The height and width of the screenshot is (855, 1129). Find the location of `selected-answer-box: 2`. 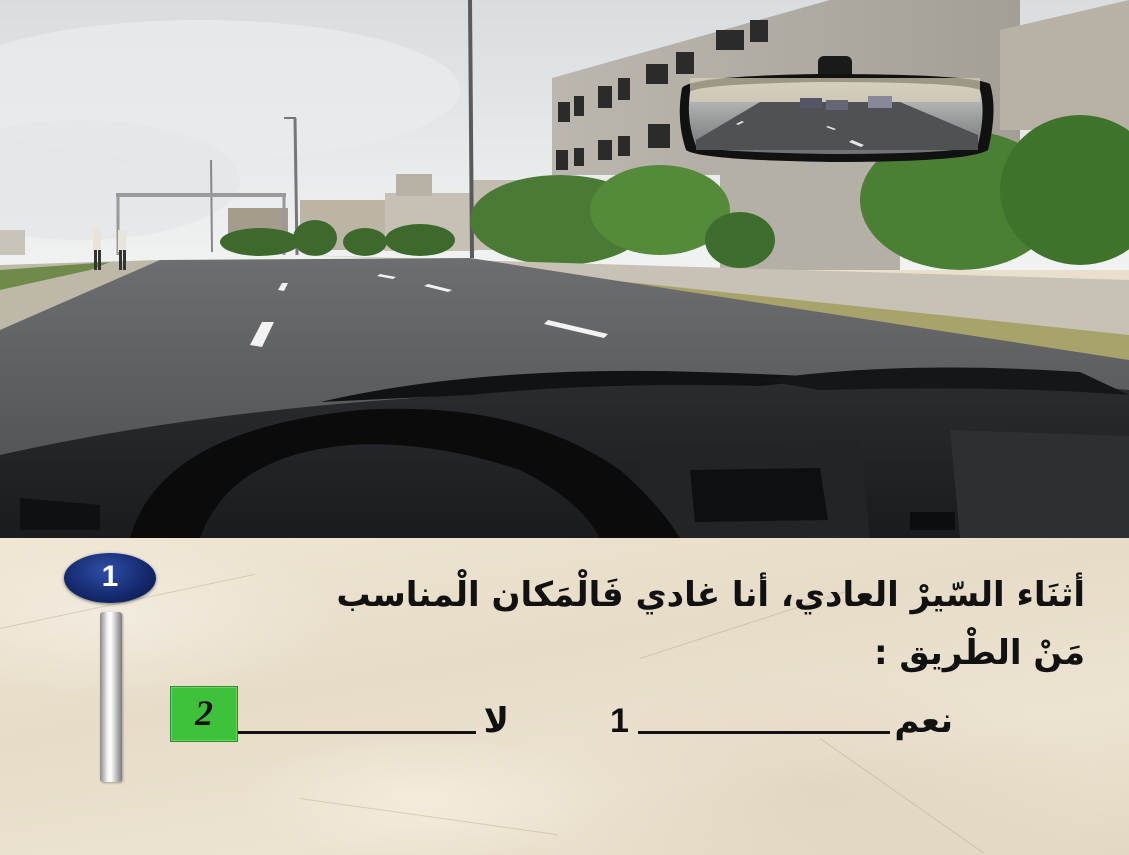

selected-answer-box: 2 is located at coordinates (204, 714).